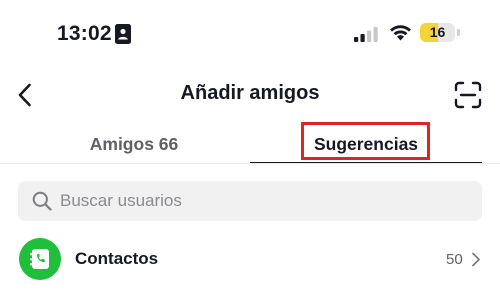 The image size is (500, 290). Describe the element at coordinates (454, 259) in the screenshot. I see `contacts-count: 50` at that location.